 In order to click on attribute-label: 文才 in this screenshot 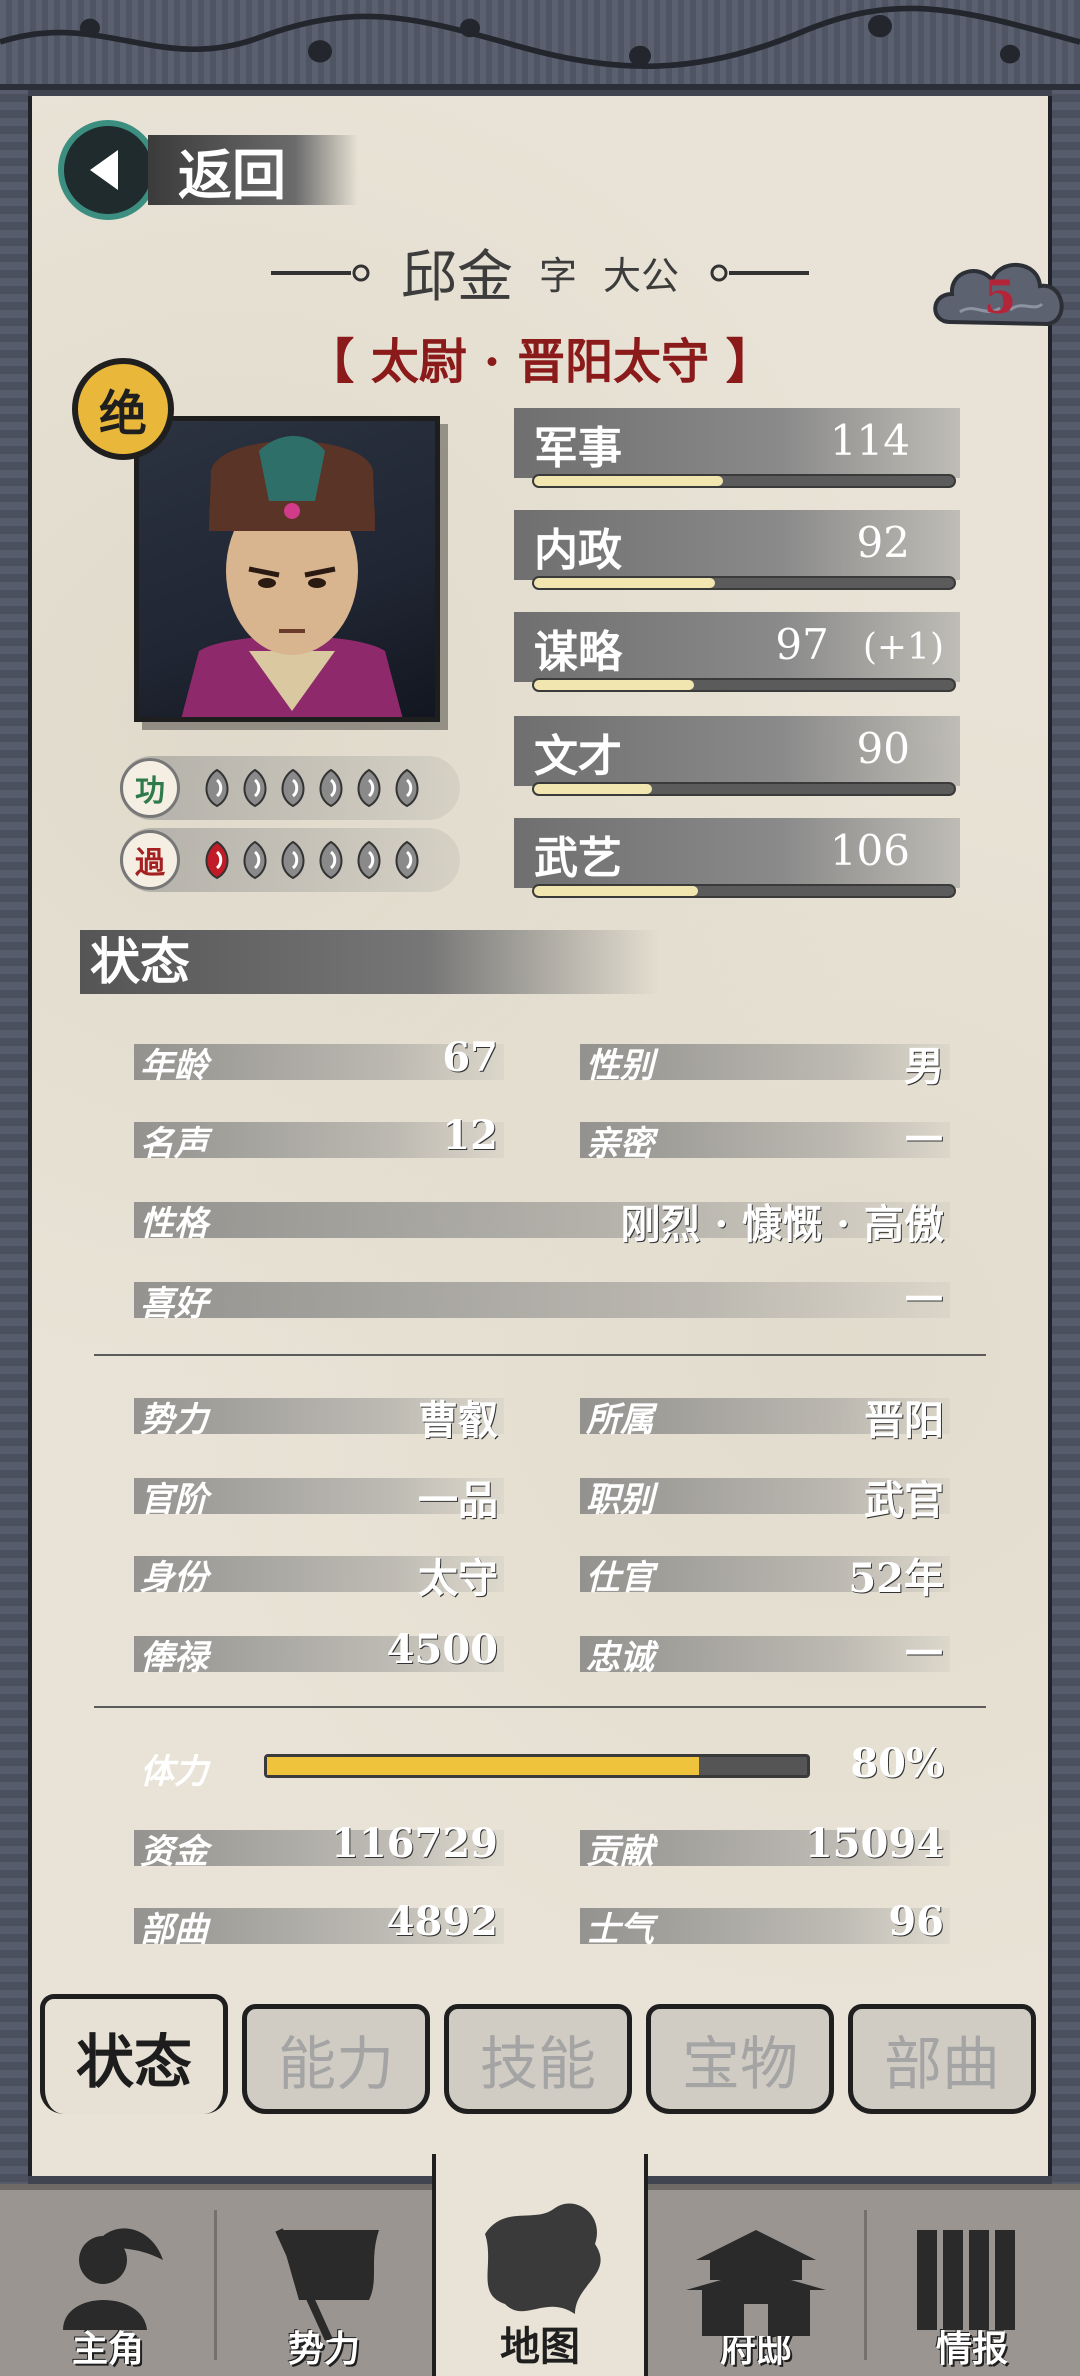, I will do `click(578, 756)`.